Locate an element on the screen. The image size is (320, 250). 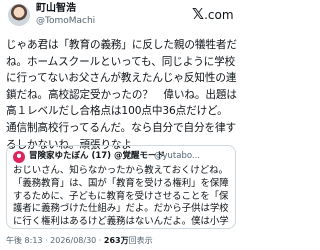
post-time: 午後 8:13 is located at coordinates (24, 240).